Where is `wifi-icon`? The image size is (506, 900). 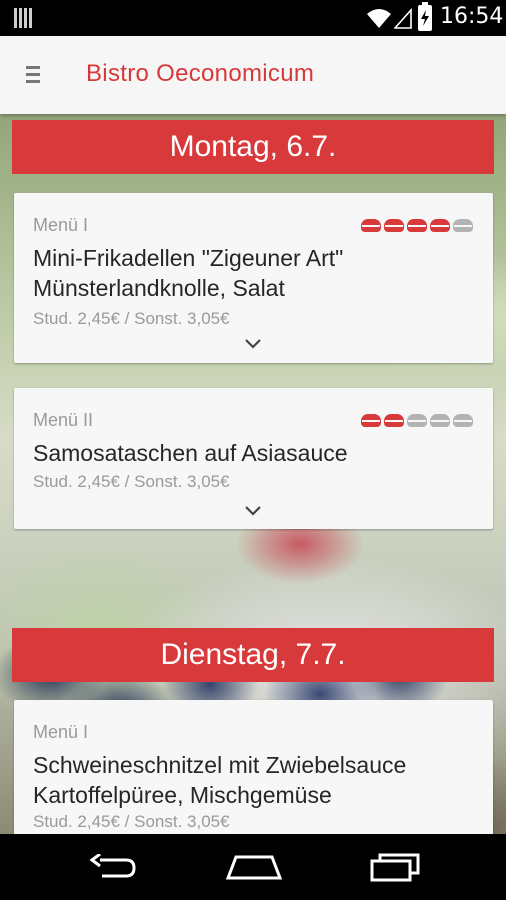 wifi-icon is located at coordinates (379, 18).